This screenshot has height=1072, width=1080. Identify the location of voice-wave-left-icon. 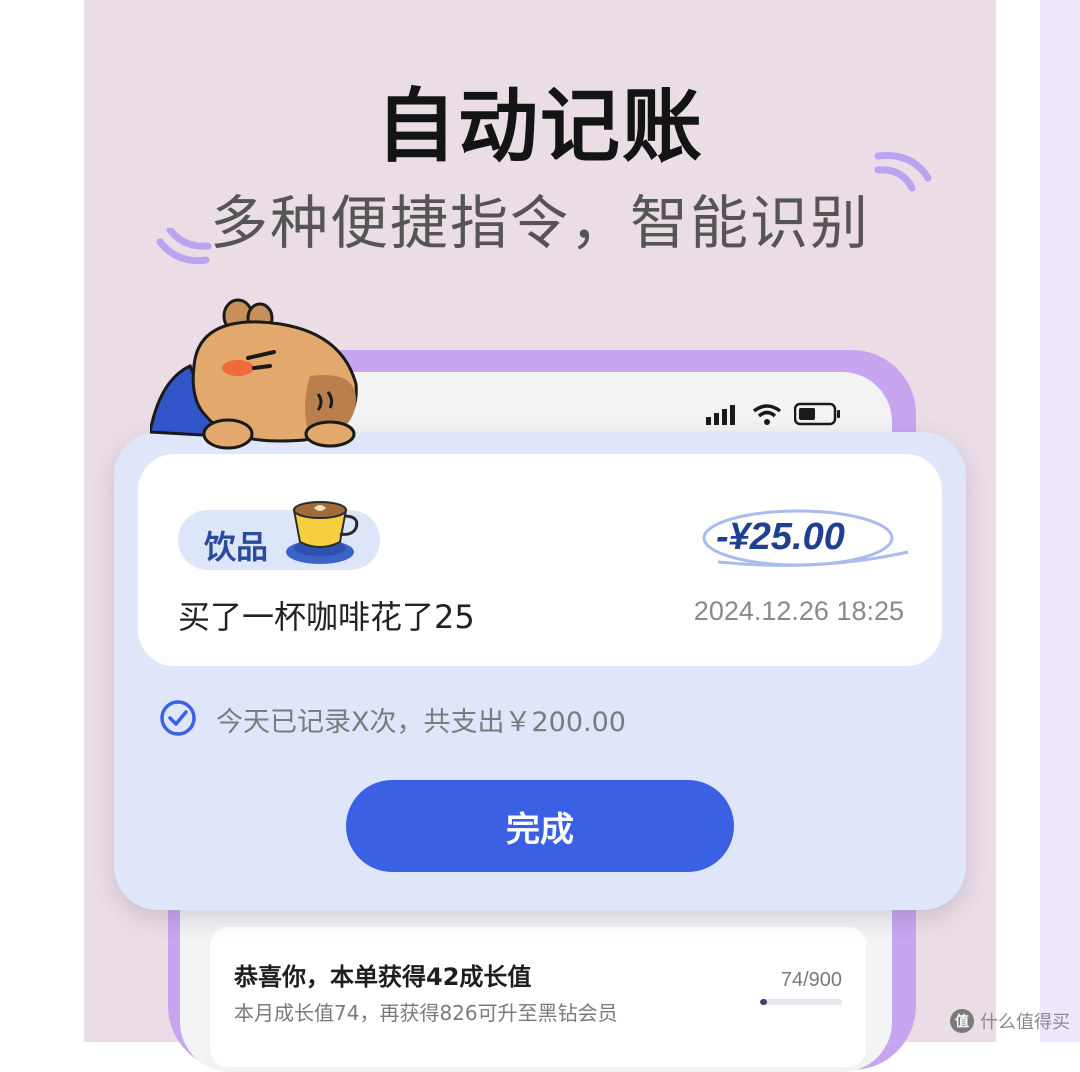
(184, 246).